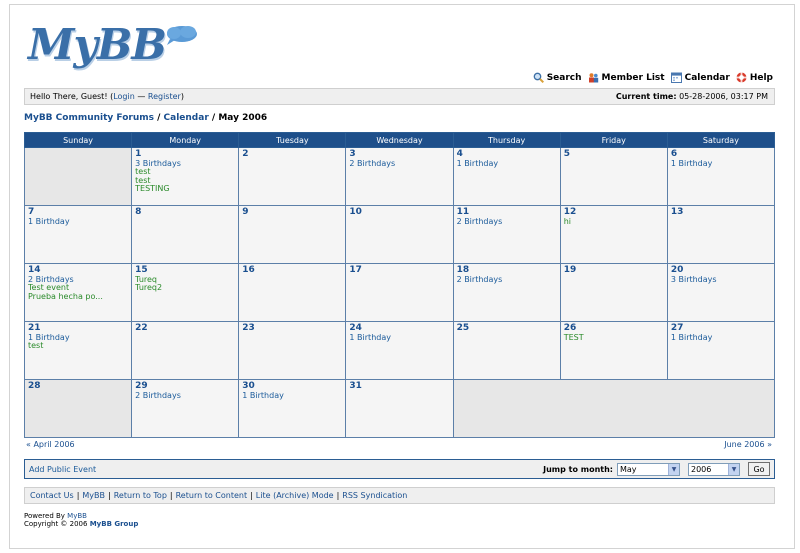 Image resolution: width=800 pixels, height=553 pixels. Describe the element at coordinates (614, 154) in the screenshot. I see `day-number: 5` at that location.